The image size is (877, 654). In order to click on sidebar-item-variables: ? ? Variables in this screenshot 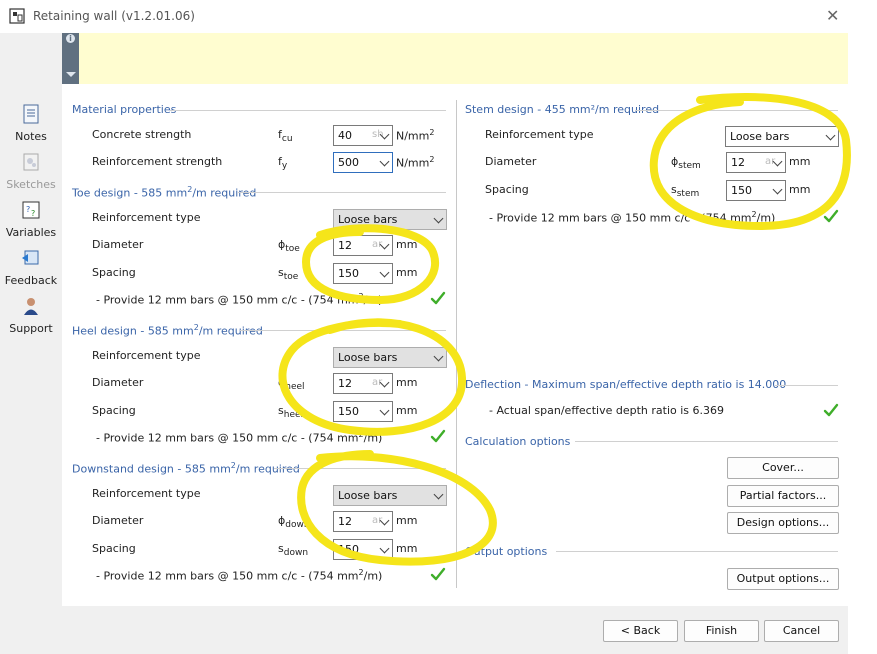, I will do `click(31, 219)`.